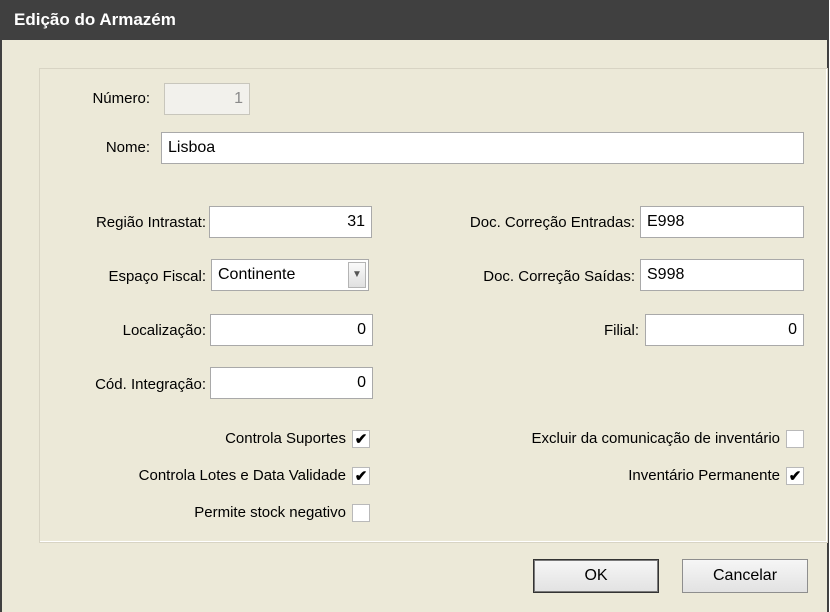  Describe the element at coordinates (150, 222) in the screenshot. I see `regiao-intrastat-label: Região Intrastat:` at that location.